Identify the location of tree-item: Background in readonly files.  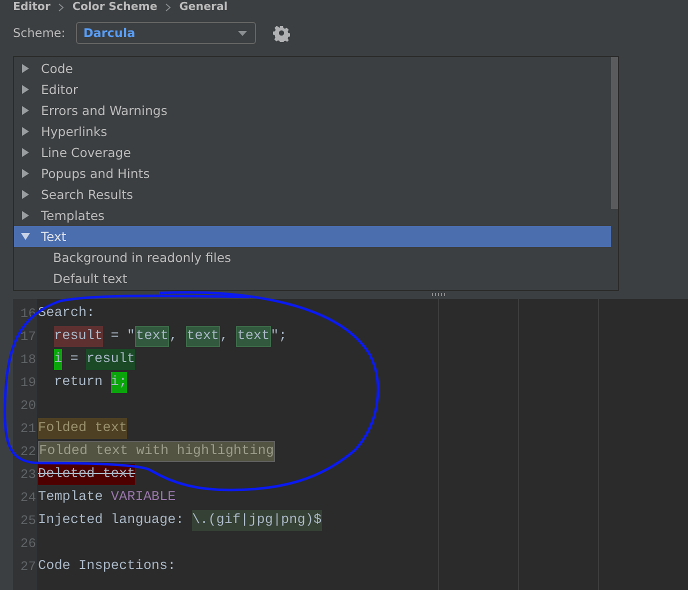
(312, 257).